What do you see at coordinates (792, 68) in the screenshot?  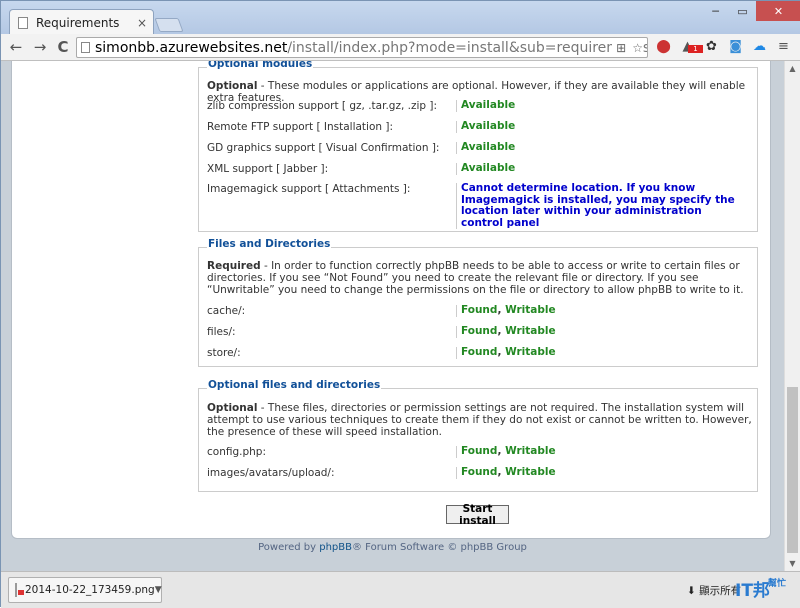 I see `scroll-up-arrow-icon: ▲` at bounding box center [792, 68].